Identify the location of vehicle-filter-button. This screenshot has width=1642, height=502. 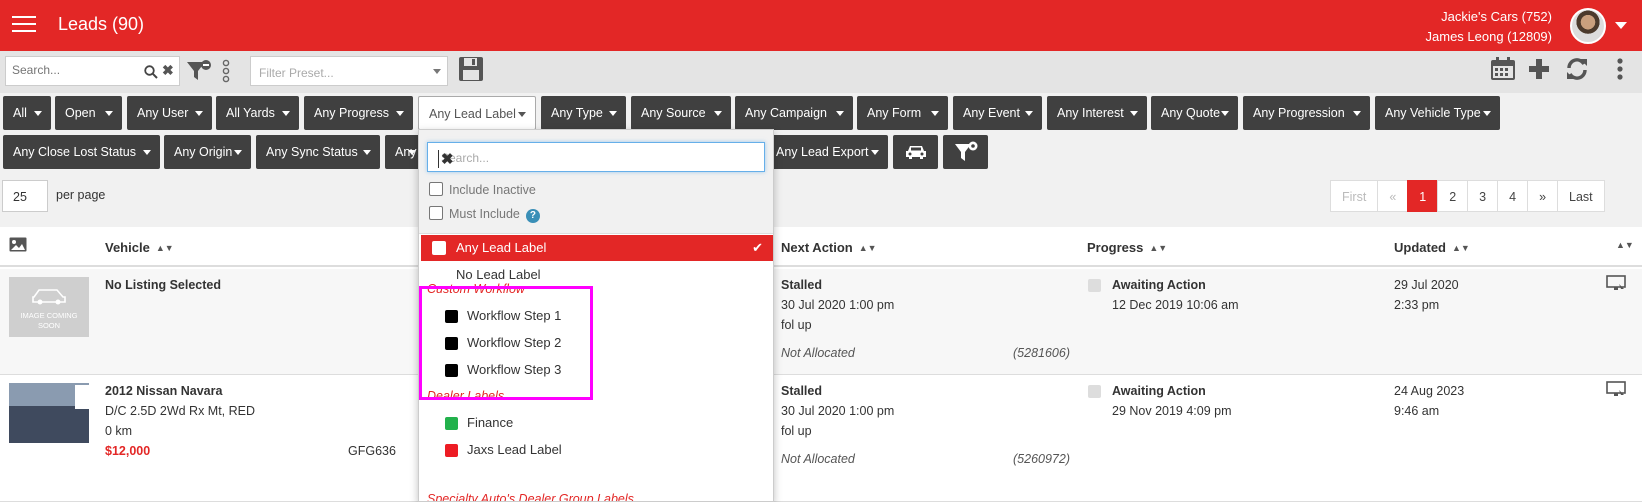
(915, 152).